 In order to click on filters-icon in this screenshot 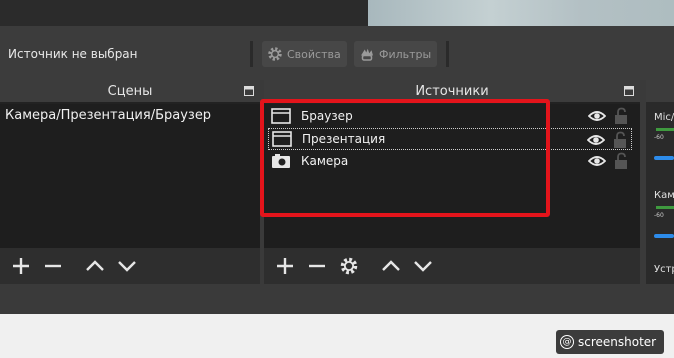, I will do `click(367, 54)`.